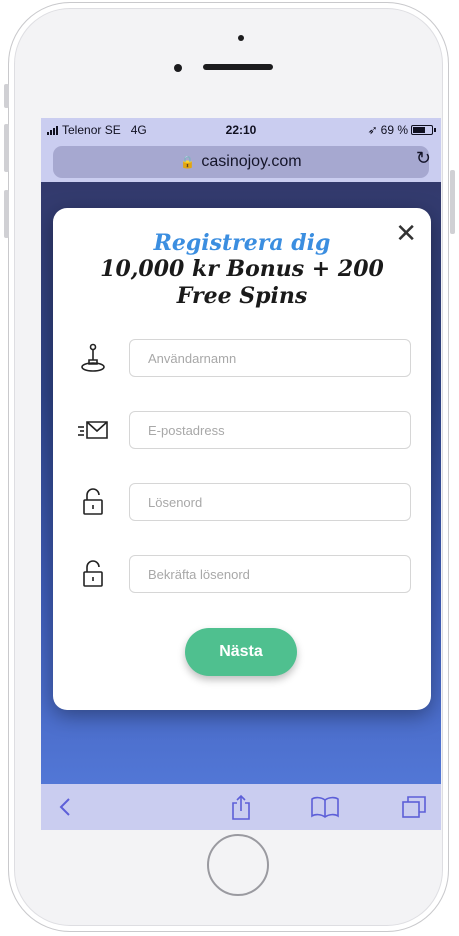  What do you see at coordinates (6, 148) in the screenshot?
I see `volume-up-button` at bounding box center [6, 148].